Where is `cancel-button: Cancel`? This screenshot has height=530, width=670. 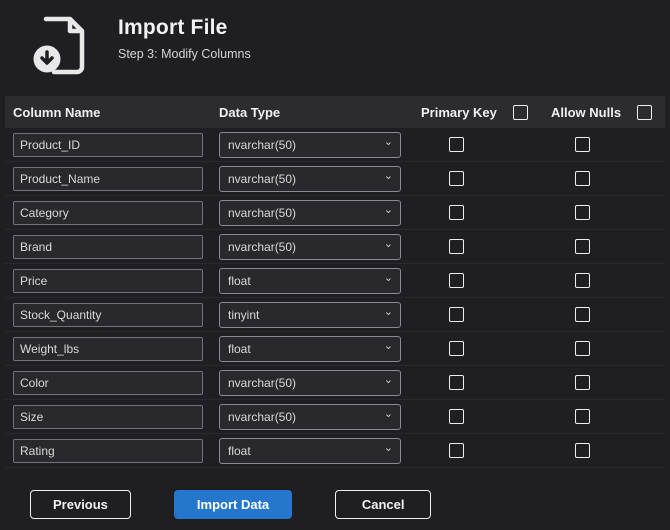 cancel-button: Cancel is located at coordinates (383, 504).